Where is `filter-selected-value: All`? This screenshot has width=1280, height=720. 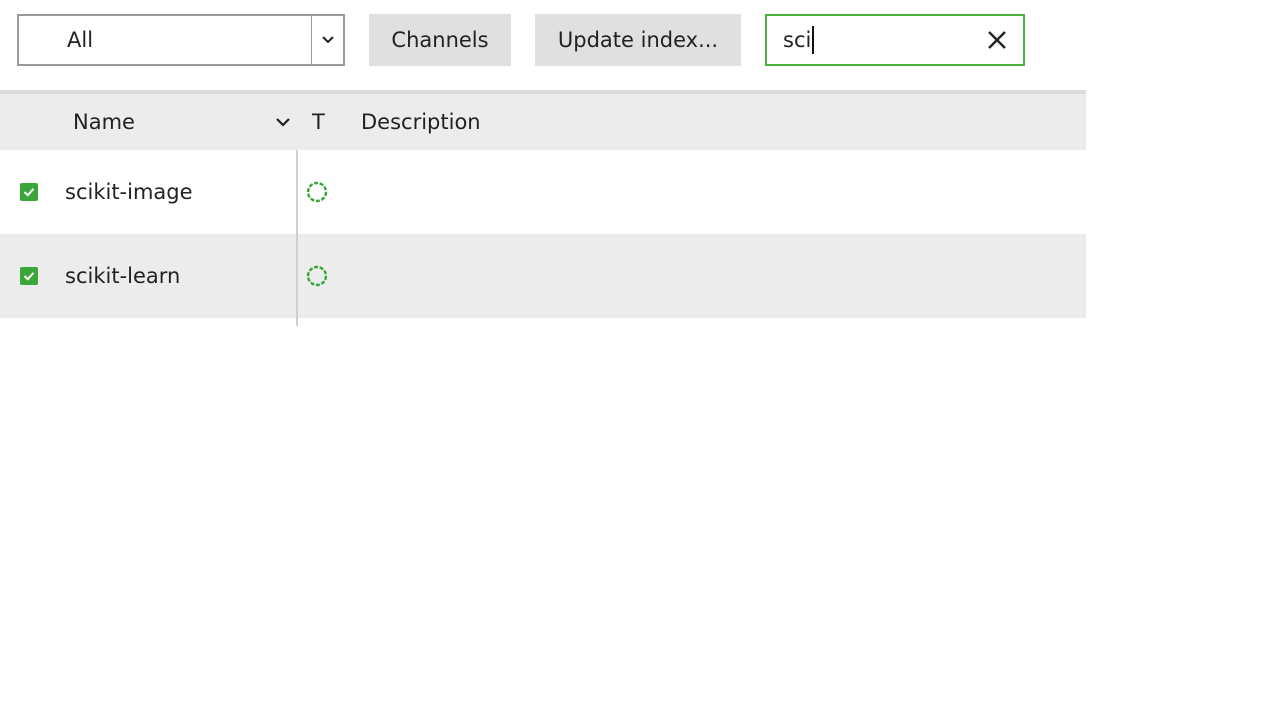 filter-selected-value: All is located at coordinates (80, 40).